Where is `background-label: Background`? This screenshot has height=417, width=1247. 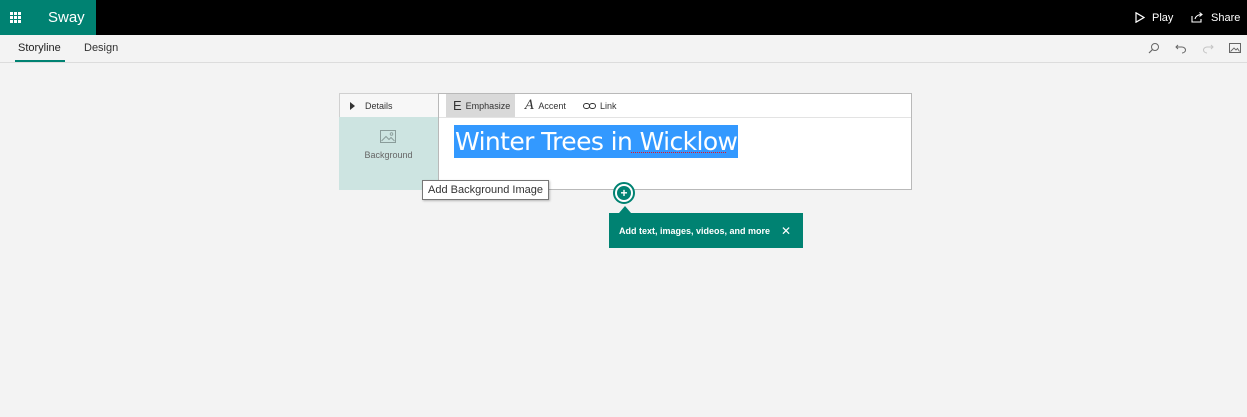 background-label: Background is located at coordinates (388, 155).